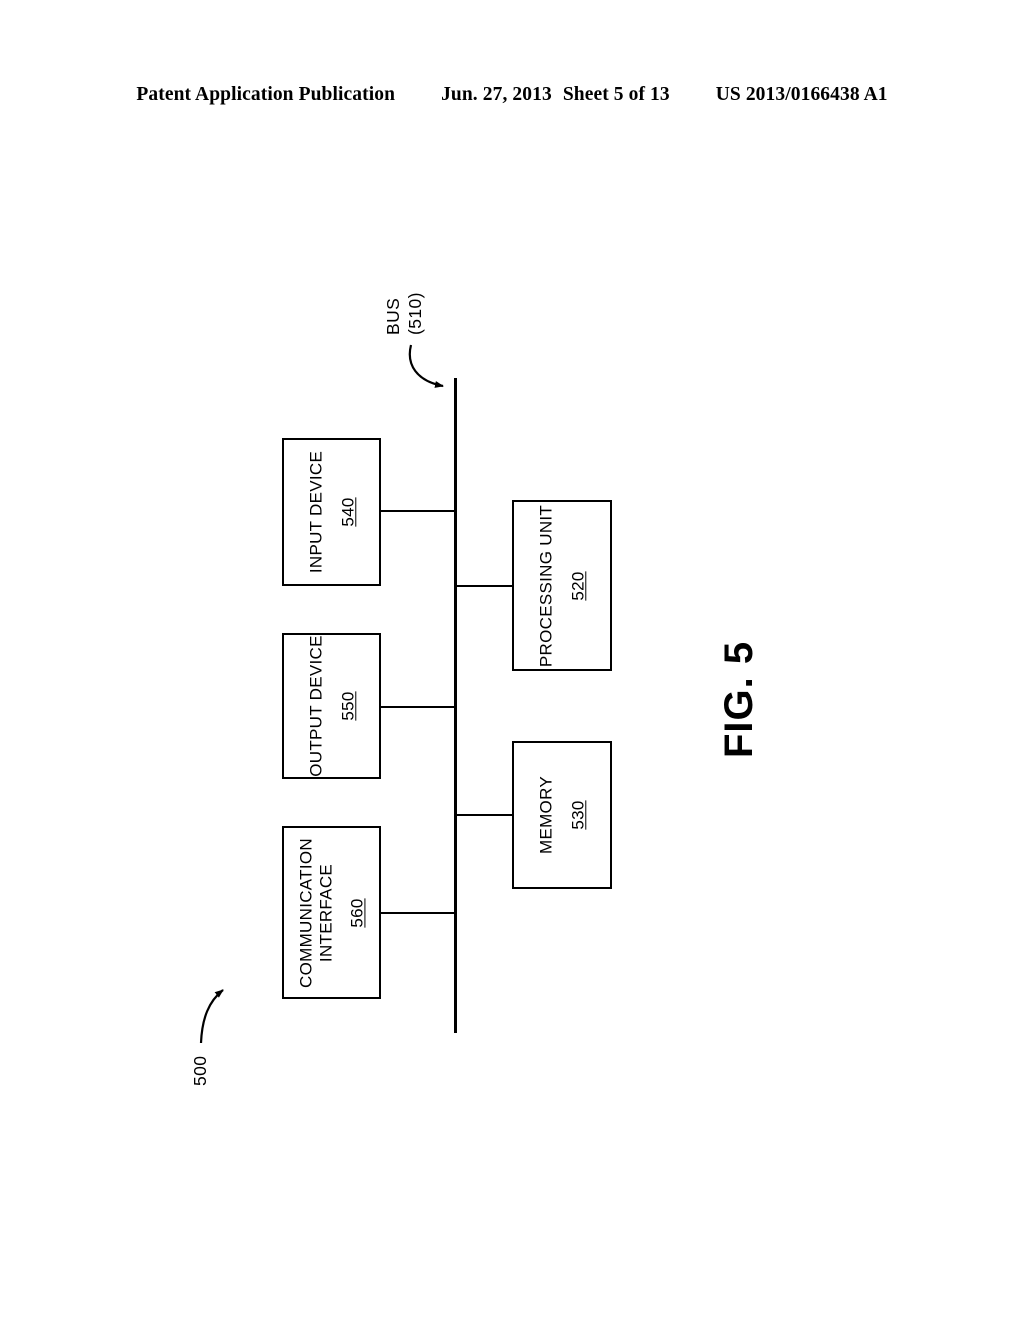 The height and width of the screenshot is (1320, 1024). Describe the element at coordinates (483, 815) in the screenshot. I see `connector-memory-to-bus` at that location.